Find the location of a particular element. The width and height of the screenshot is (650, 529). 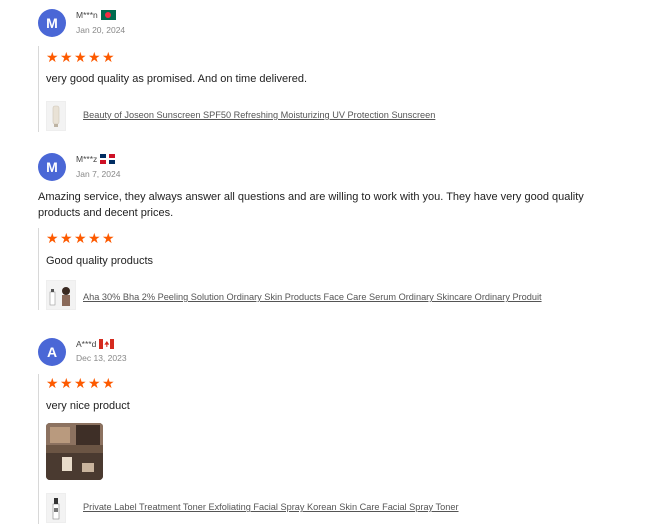

serum-bottle-icon is located at coordinates (59, 296).